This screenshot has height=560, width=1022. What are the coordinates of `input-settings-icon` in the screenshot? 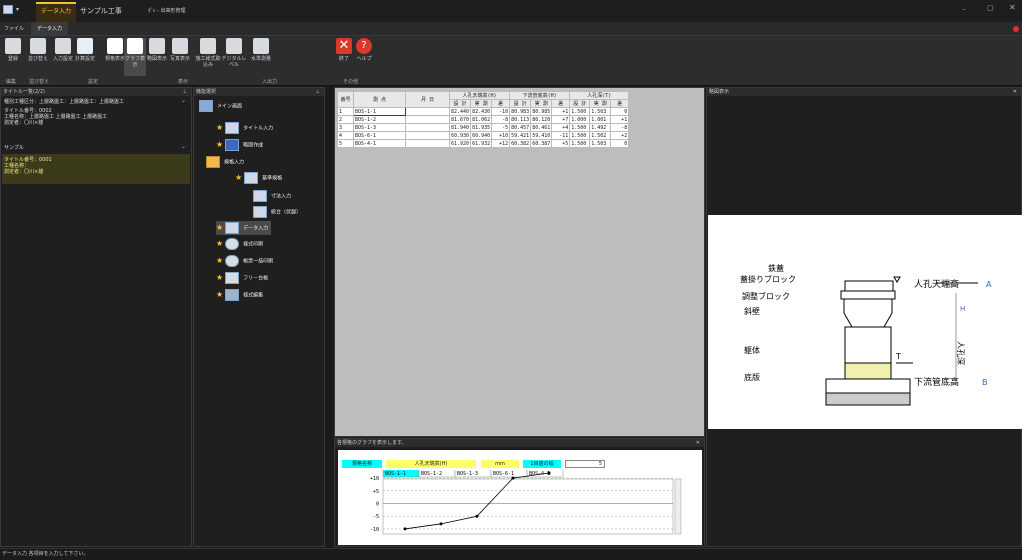 It's located at (63, 46).